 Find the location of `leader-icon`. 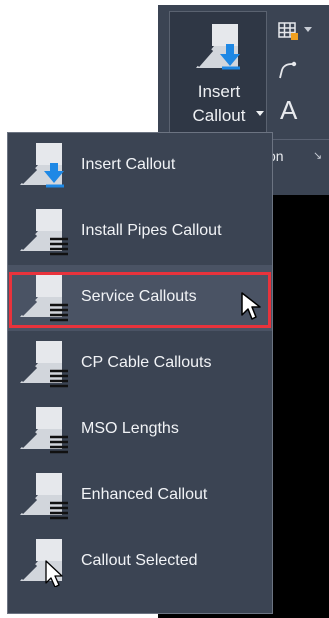

leader-icon is located at coordinates (288, 70).